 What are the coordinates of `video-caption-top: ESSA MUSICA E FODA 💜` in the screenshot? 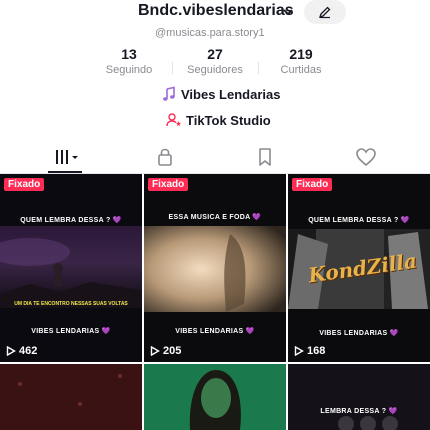 It's located at (215, 217).